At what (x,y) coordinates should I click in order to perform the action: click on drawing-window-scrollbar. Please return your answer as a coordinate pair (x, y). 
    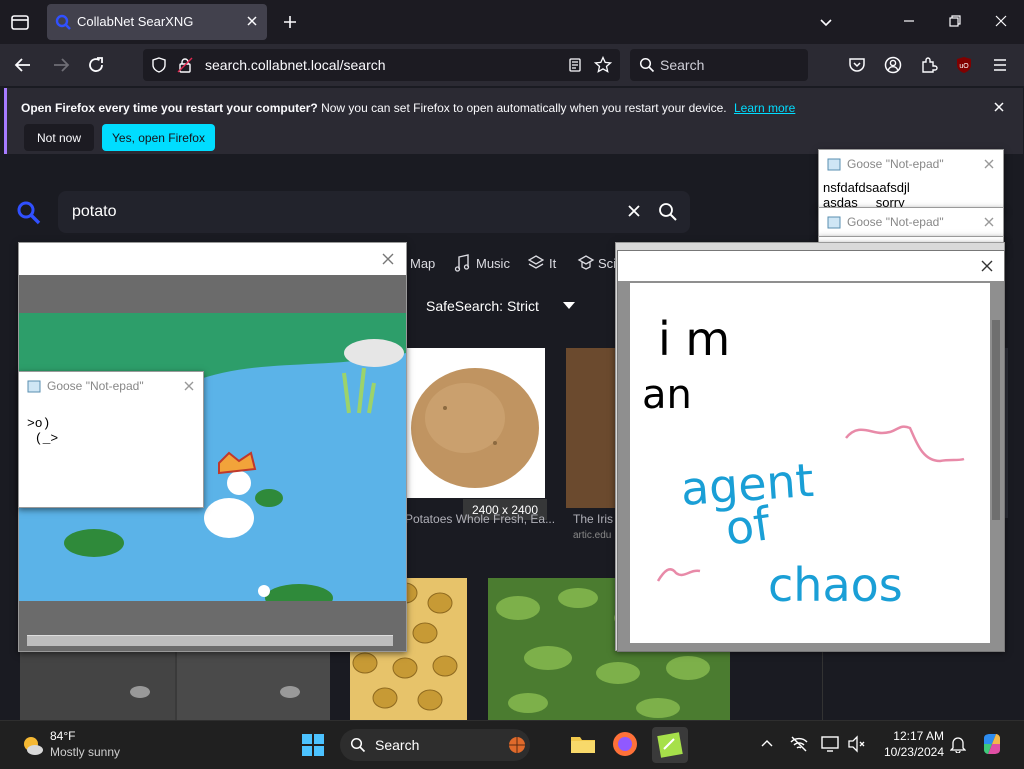
    Looking at the image, I should click on (996, 420).